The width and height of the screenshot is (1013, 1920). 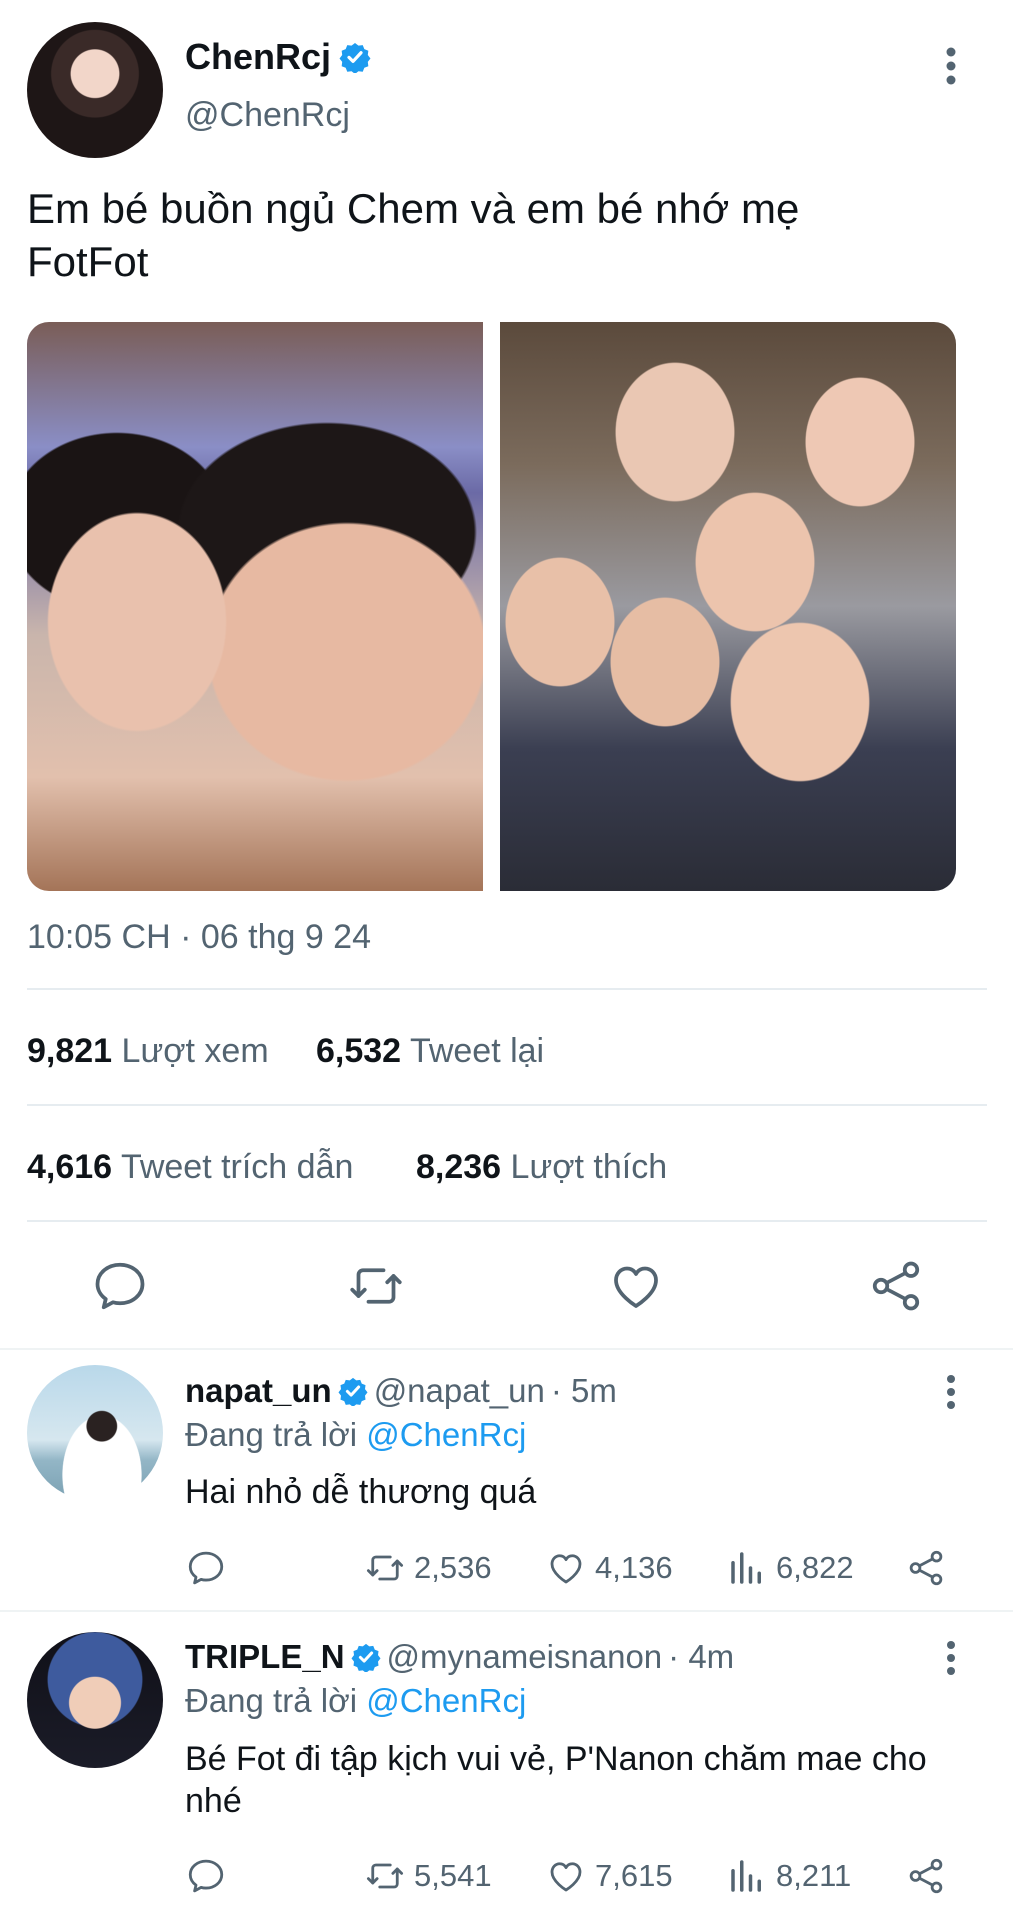 I want to click on quotes-label: Tweet trích dẫn, so click(x=237, y=1167).